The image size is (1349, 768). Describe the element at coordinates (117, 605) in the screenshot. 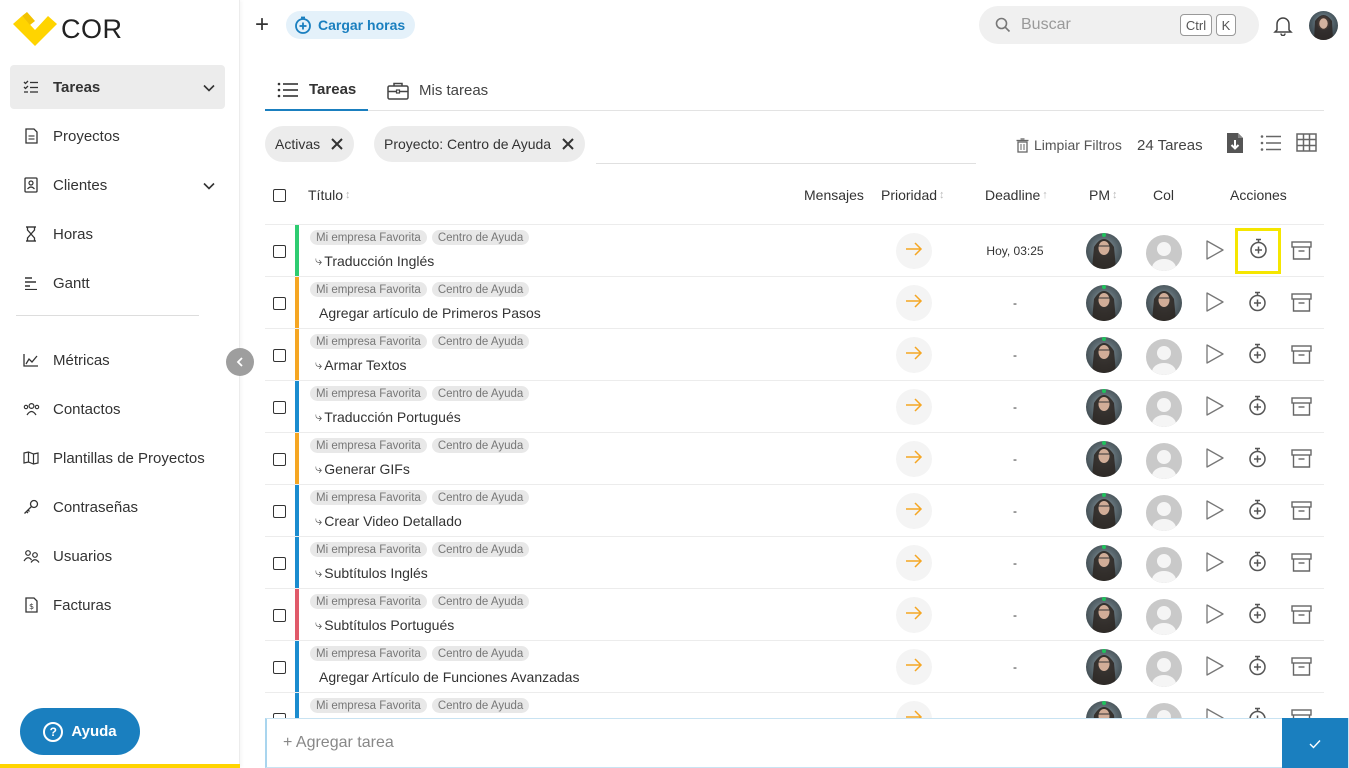

I see `sidebar-item-facturas: $ Facturas` at that location.